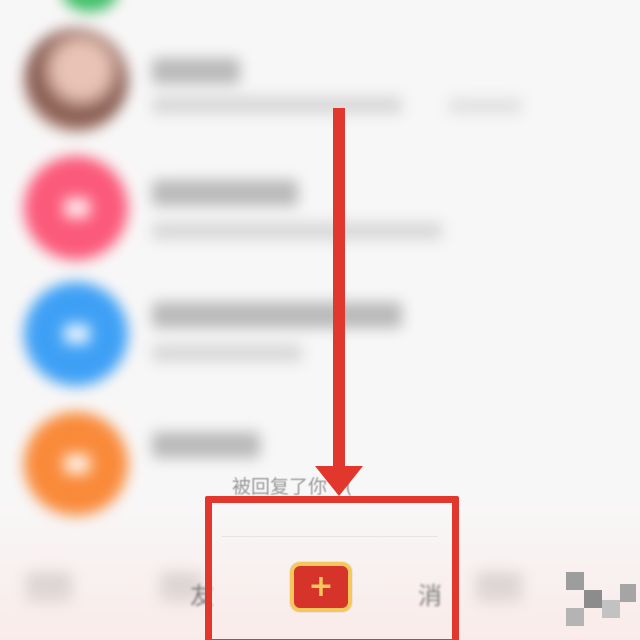 This screenshot has height=640, width=640. Describe the element at coordinates (332, 568) in the screenshot. I see `annotation-highlight-box` at that location.